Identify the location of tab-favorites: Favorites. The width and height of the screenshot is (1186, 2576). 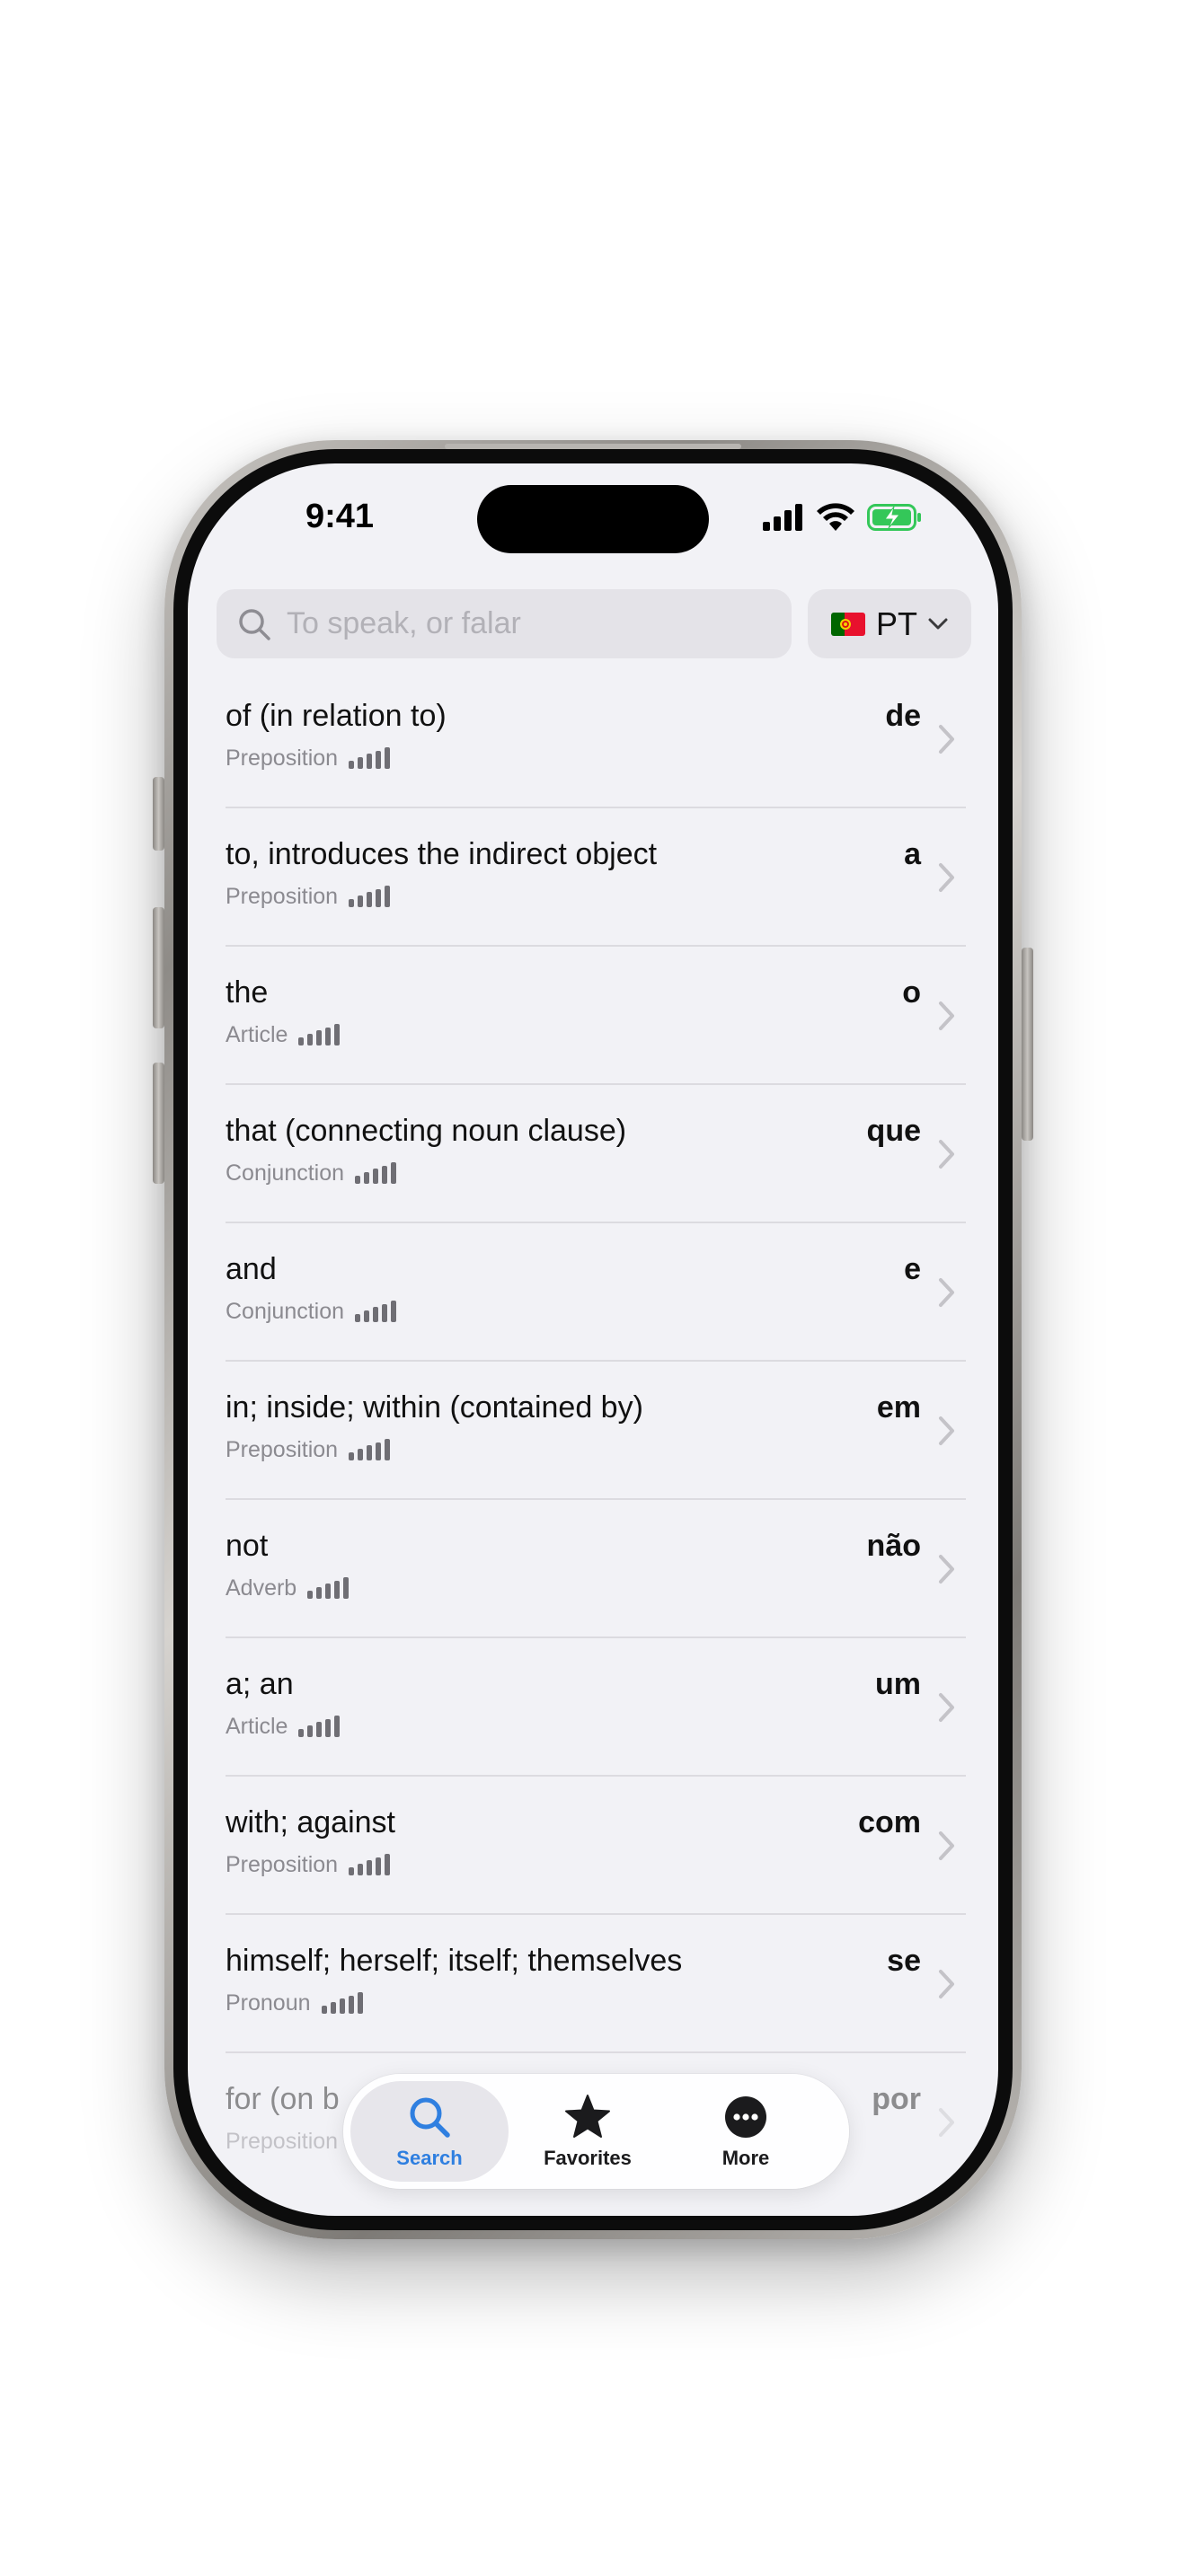
(588, 2131).